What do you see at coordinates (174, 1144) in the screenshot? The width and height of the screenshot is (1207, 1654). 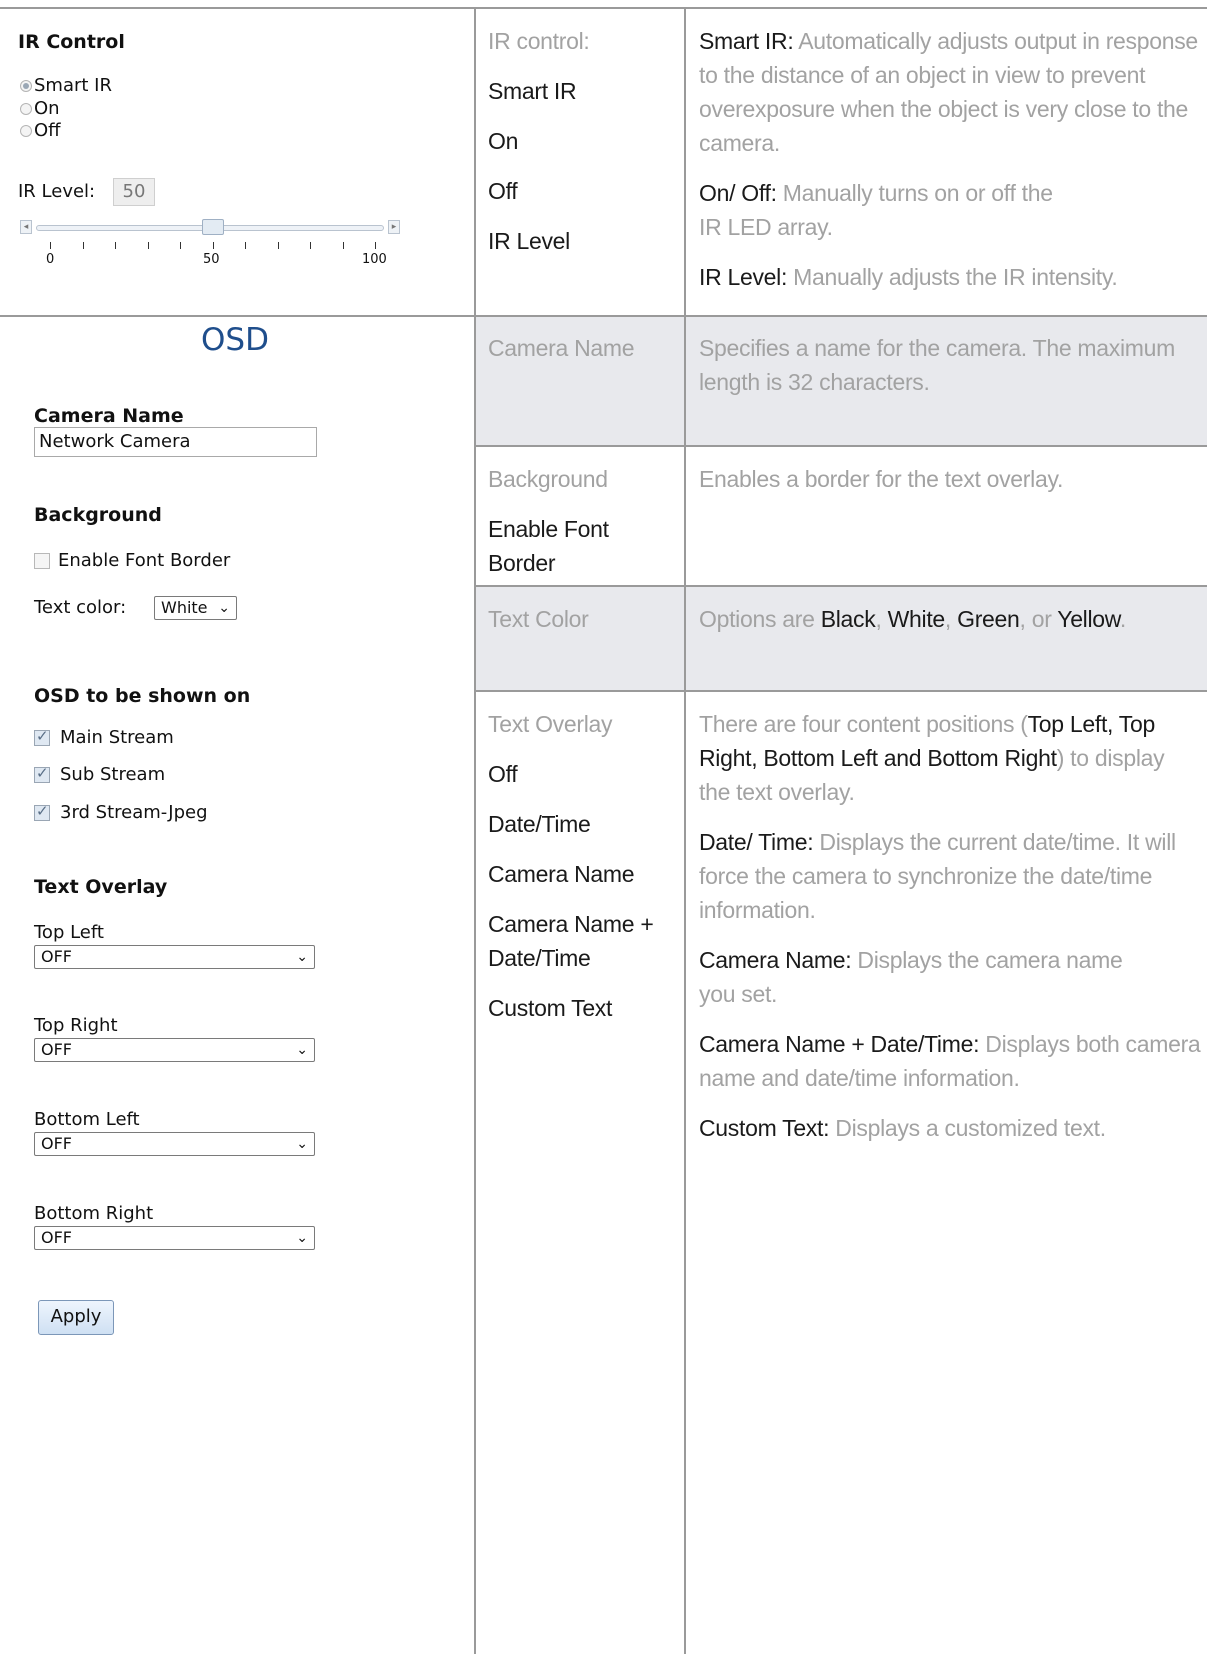 I see `overlay-bottom-left-select: OFF ⌄` at bounding box center [174, 1144].